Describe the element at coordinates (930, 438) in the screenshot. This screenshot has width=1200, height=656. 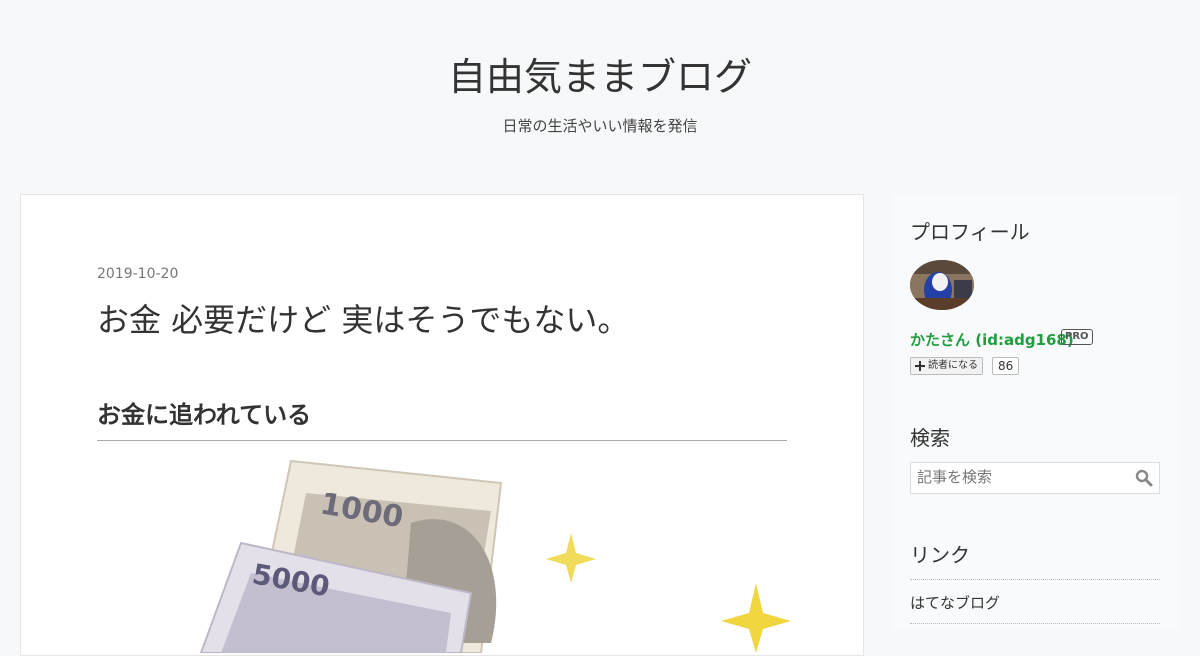
I see `search-heading: 検索` at that location.